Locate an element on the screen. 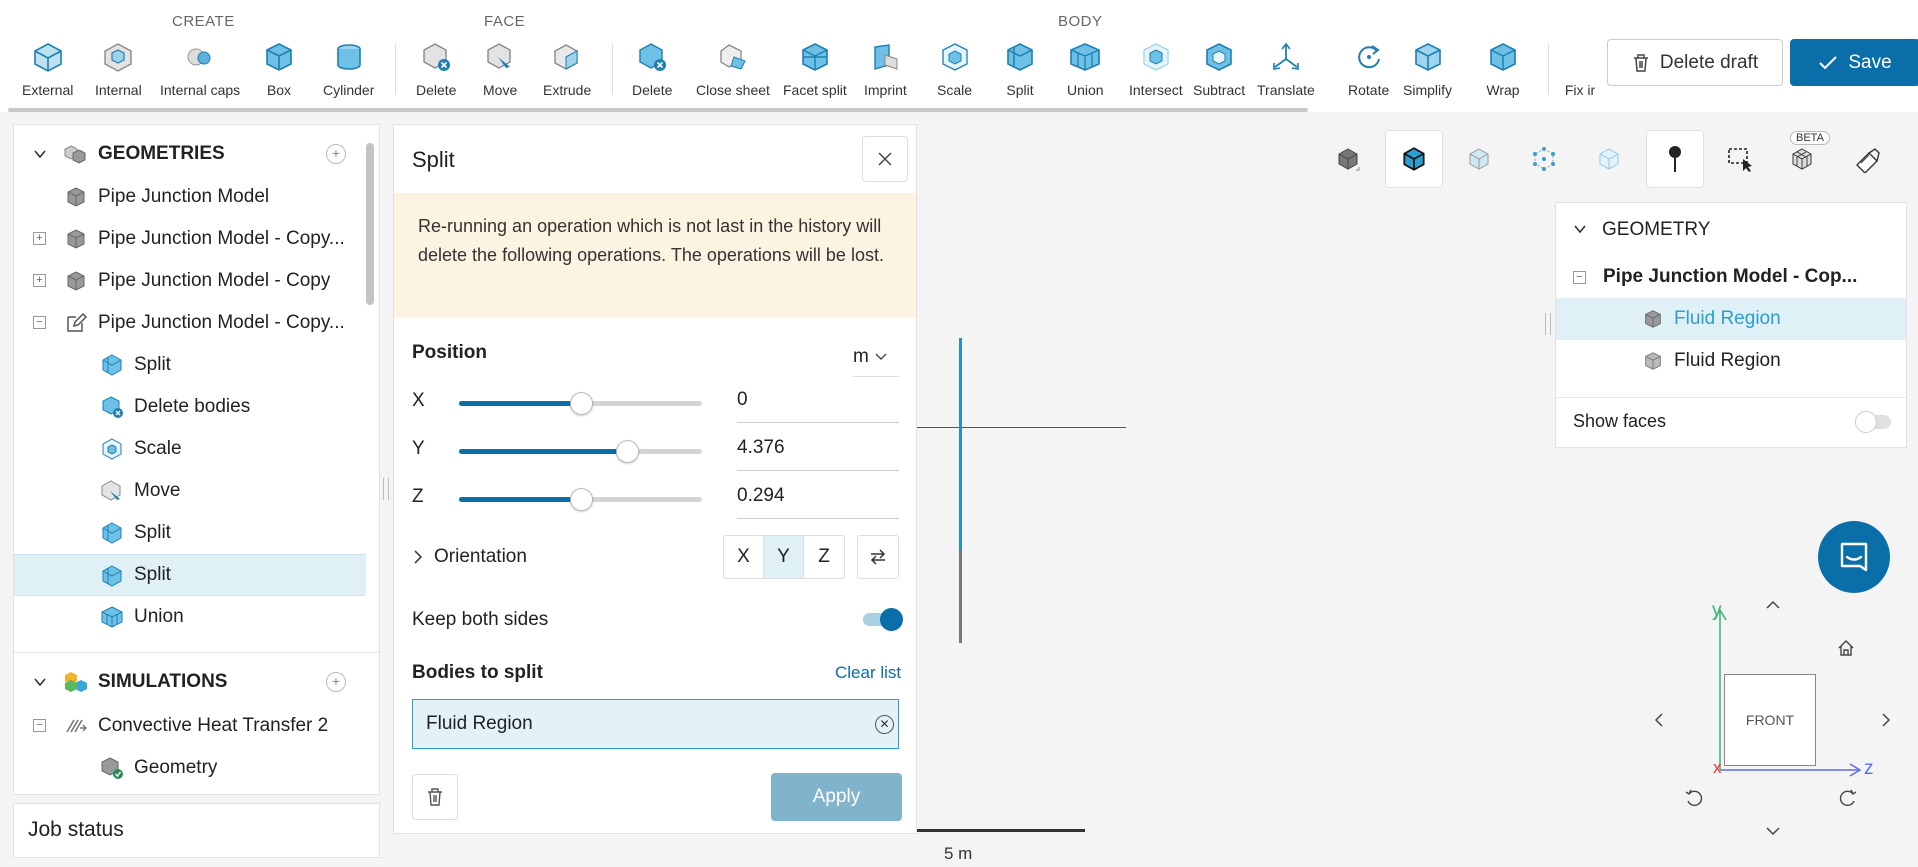 This screenshot has width=1918, height=867. geometry-overlay-header: GEOMETRY is located at coordinates (1731, 230).